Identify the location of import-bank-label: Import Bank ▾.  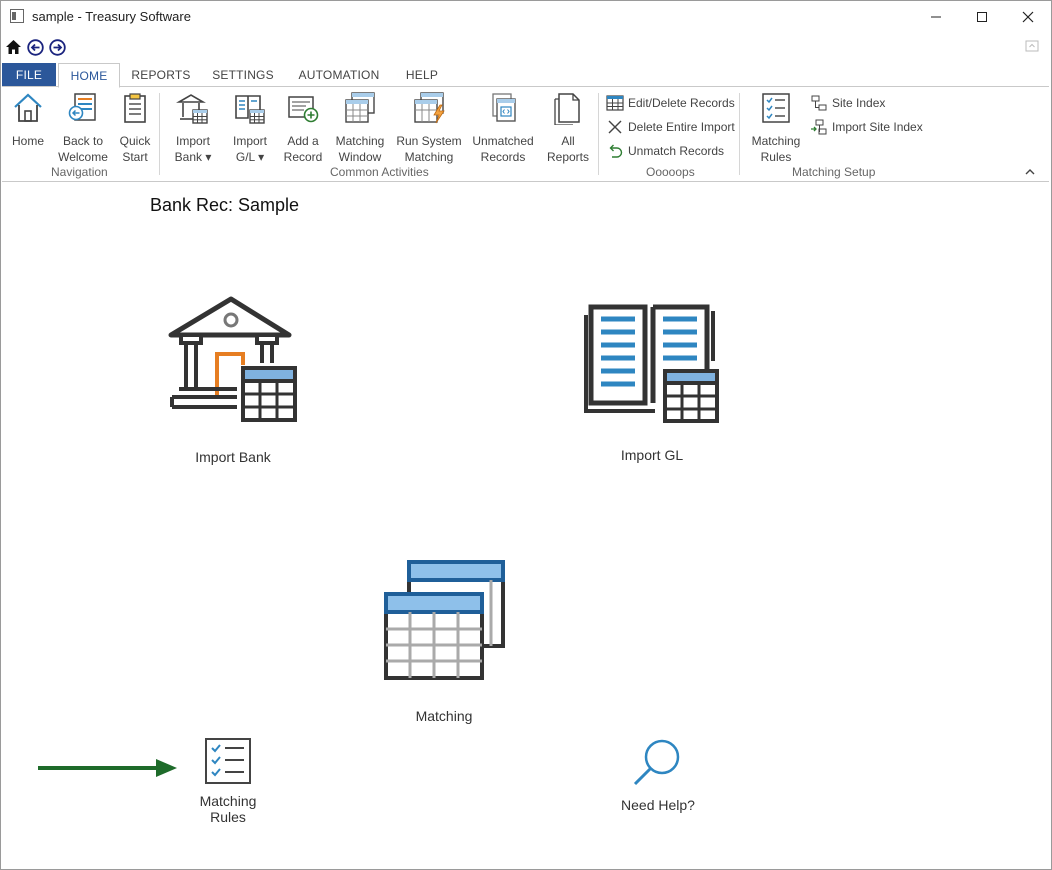
(193, 149).